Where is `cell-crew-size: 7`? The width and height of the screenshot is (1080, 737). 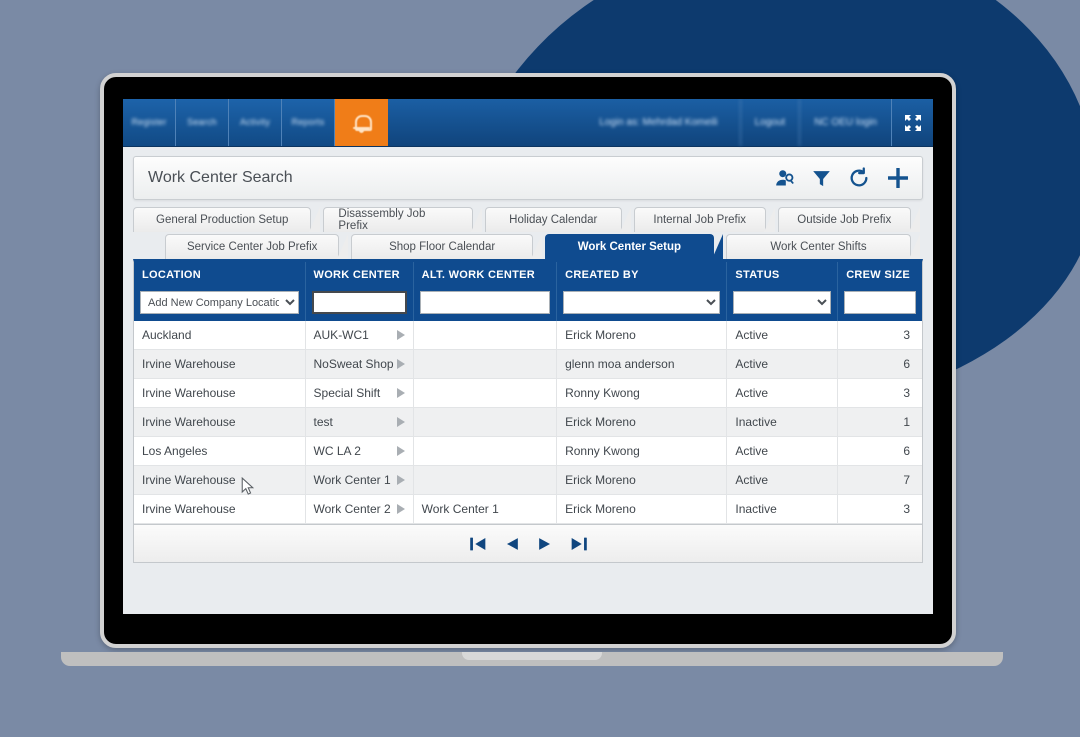
cell-crew-size: 7 is located at coordinates (879, 480).